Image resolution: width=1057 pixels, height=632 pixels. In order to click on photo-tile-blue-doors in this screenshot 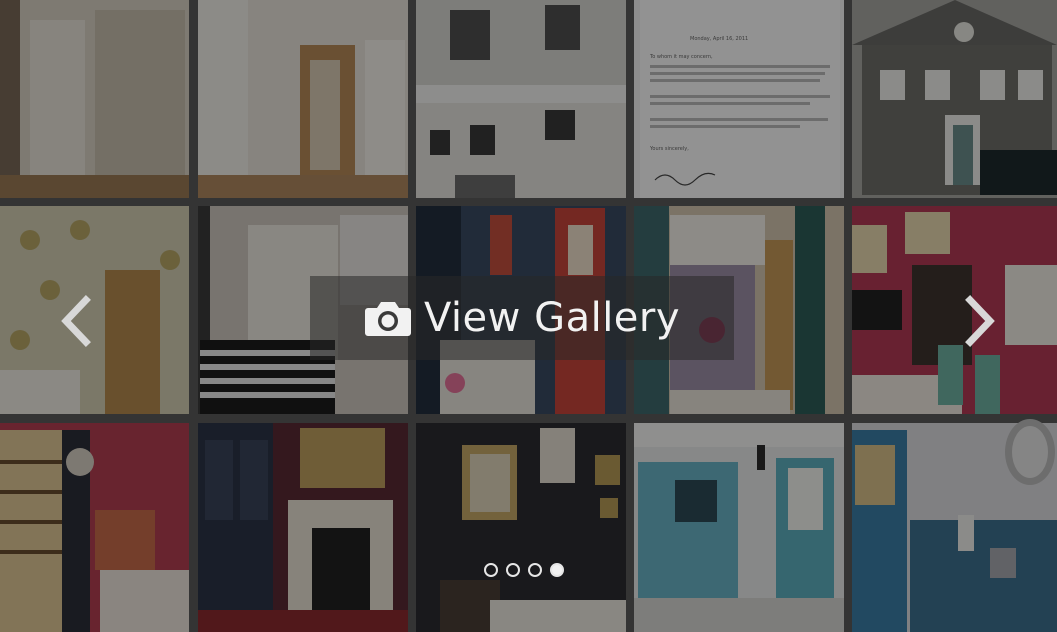, I will do `click(739, 527)`.